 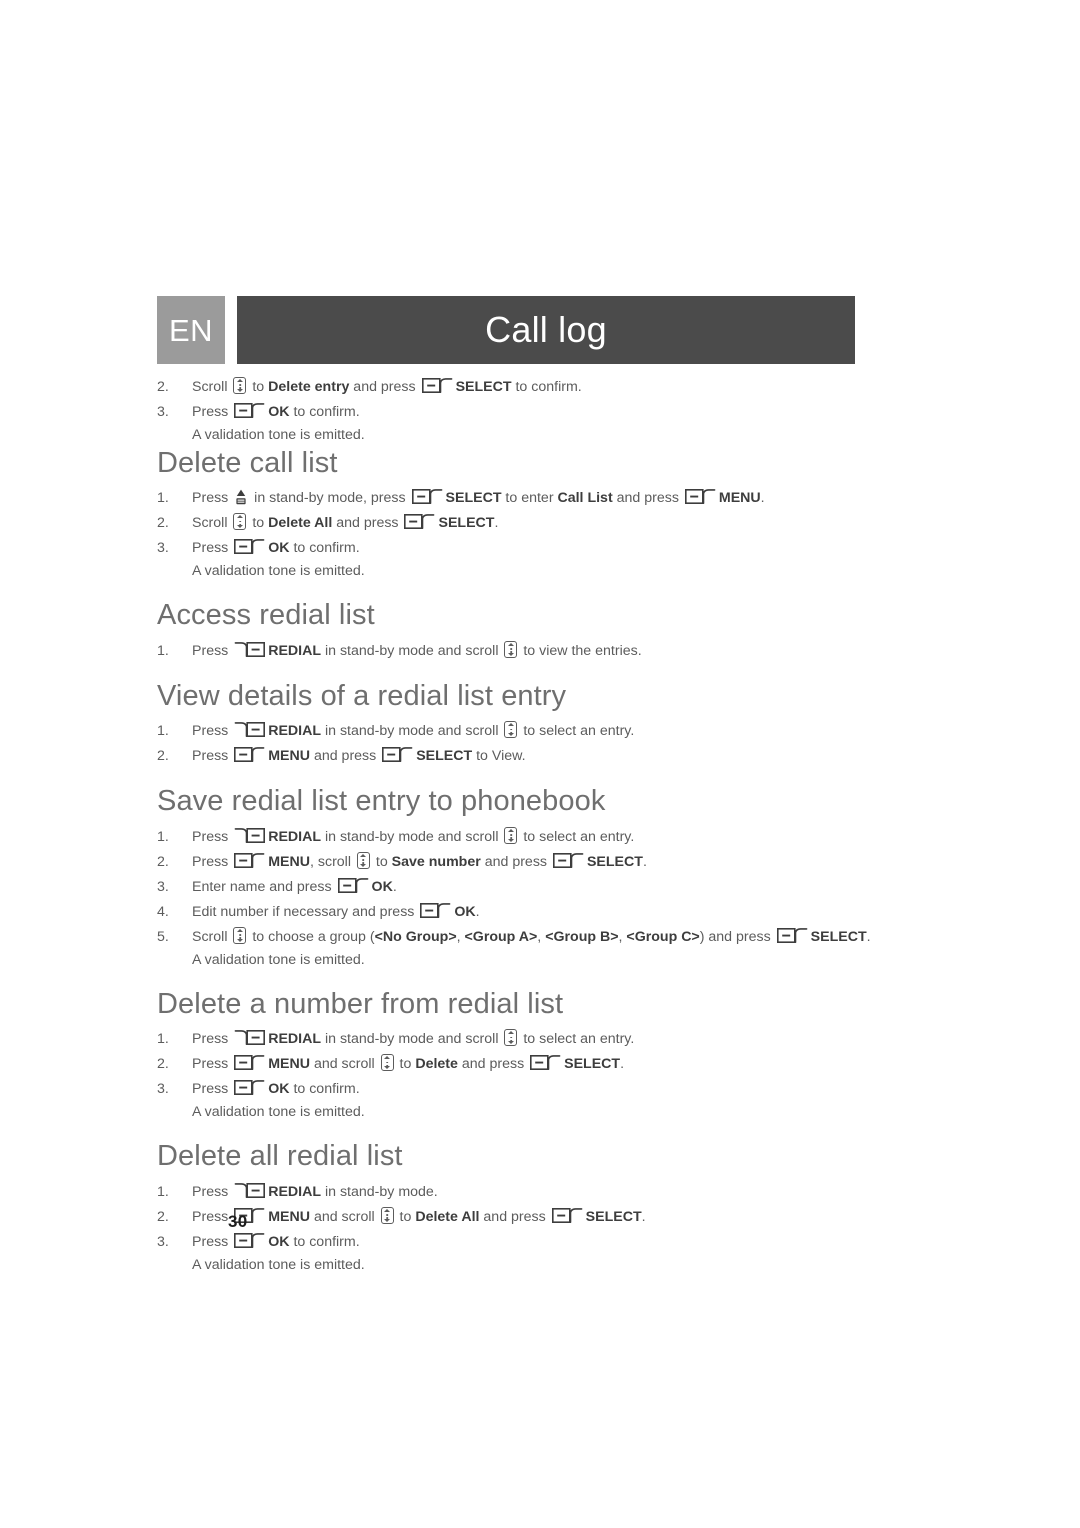 I want to click on section-heading: Access redial list, so click(x=266, y=615).